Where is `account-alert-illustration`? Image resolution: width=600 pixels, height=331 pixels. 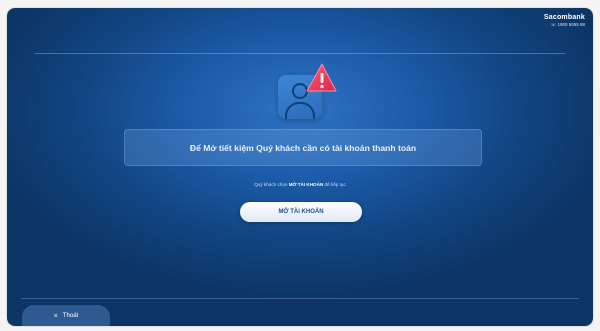
account-alert-illustration is located at coordinates (306, 93).